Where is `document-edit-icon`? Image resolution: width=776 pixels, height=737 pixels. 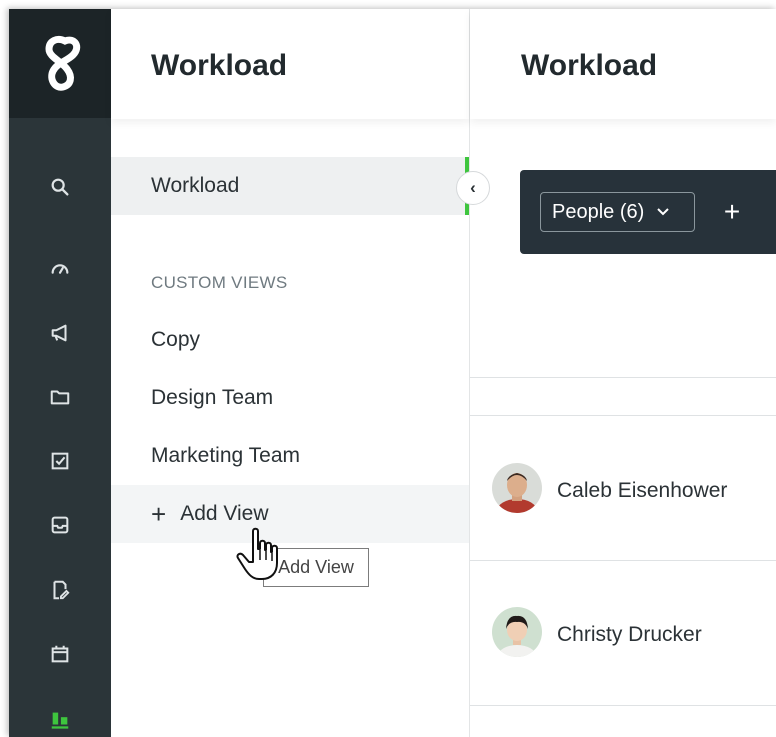 document-edit-icon is located at coordinates (60, 590).